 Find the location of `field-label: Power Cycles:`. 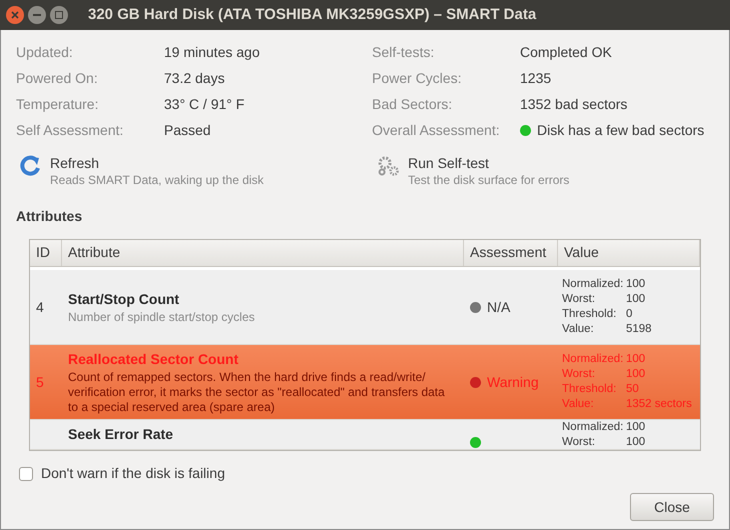

field-label: Power Cycles: is located at coordinates (417, 78).